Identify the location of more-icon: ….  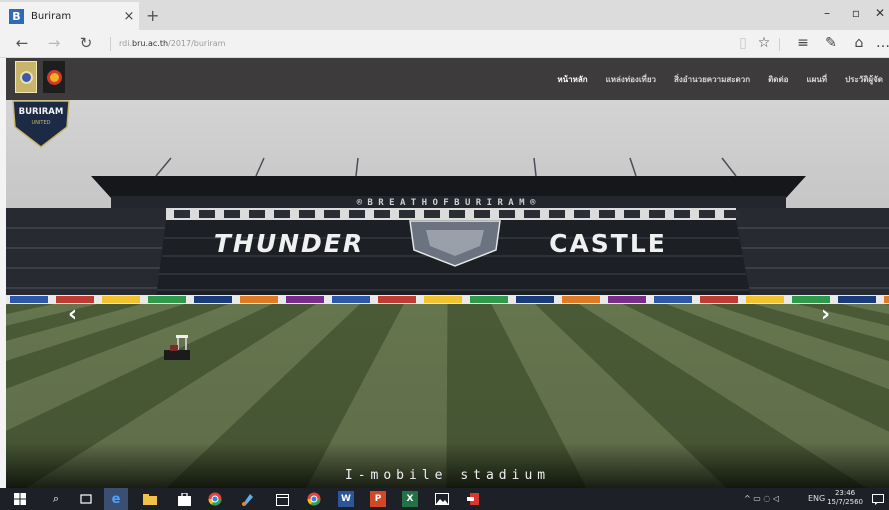
(880, 43).